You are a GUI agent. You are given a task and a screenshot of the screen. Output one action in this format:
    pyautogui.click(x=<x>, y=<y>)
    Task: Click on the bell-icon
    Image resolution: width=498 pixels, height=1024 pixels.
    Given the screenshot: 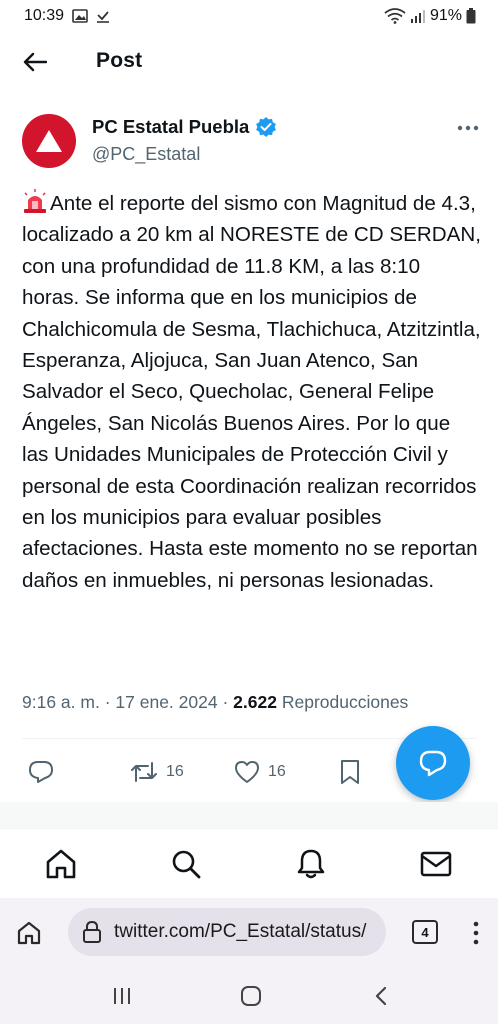 What is the action you would take?
    pyautogui.click(x=311, y=864)
    